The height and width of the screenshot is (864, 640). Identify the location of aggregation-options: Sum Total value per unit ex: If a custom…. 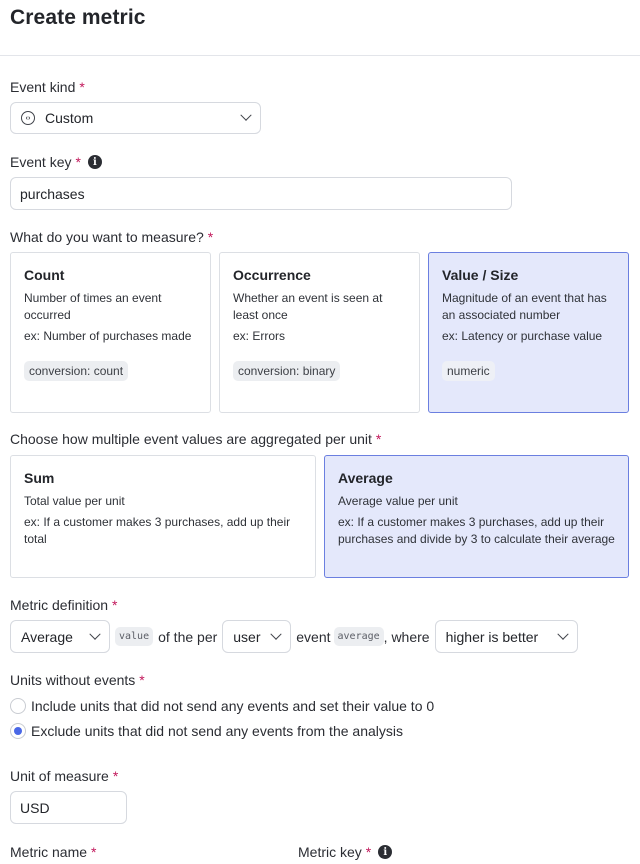
(319, 516).